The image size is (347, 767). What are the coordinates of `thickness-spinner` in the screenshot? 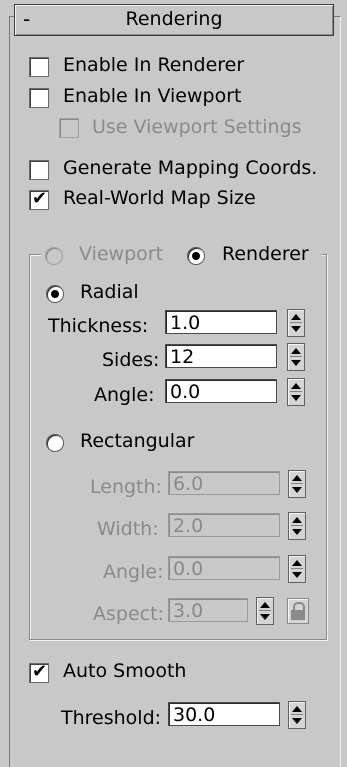 It's located at (296, 323).